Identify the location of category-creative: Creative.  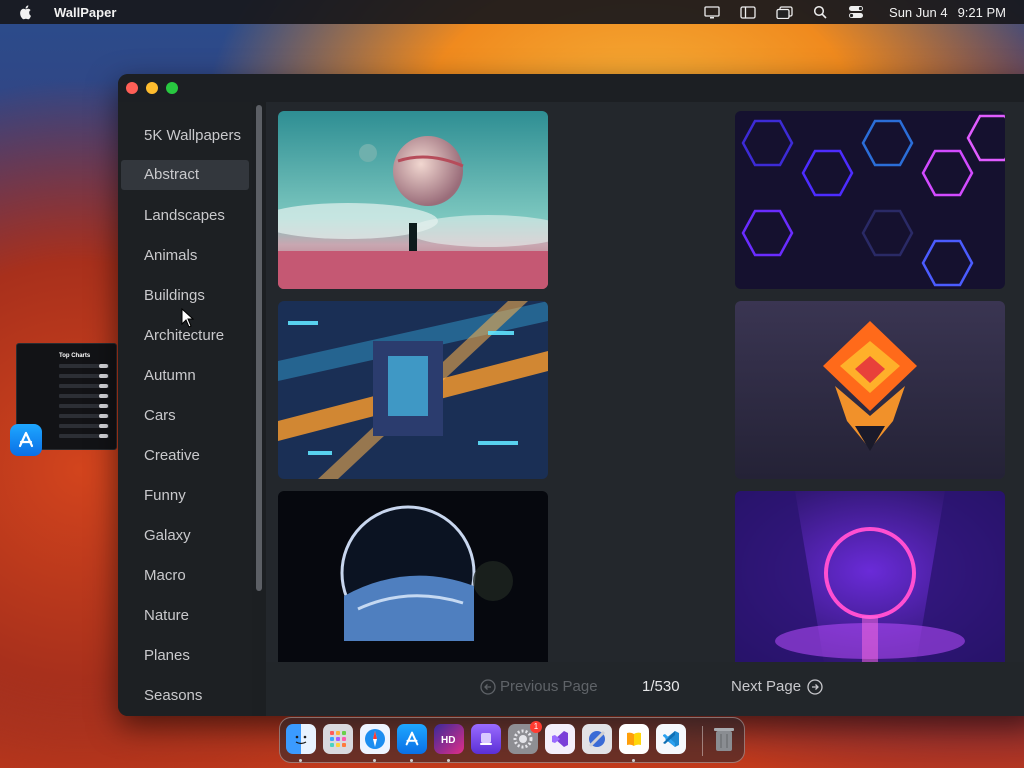
(185, 456).